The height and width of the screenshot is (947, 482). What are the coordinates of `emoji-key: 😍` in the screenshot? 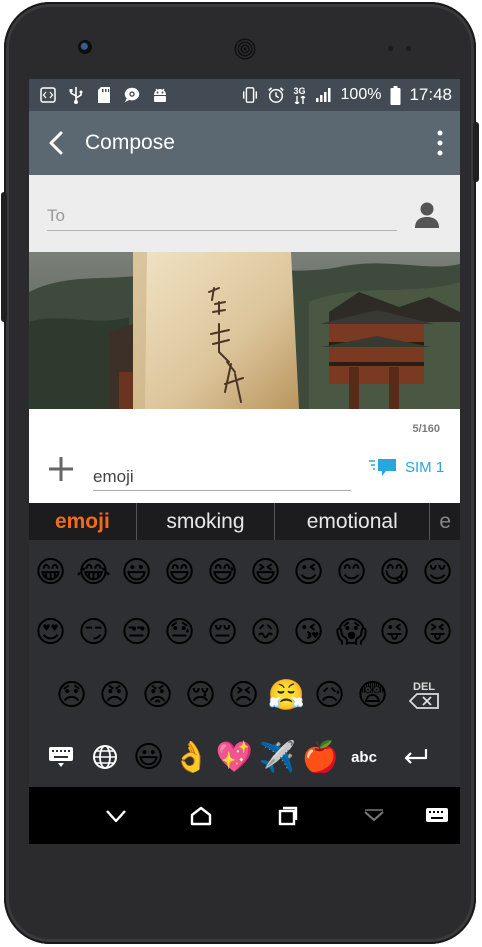 It's located at (50, 632).